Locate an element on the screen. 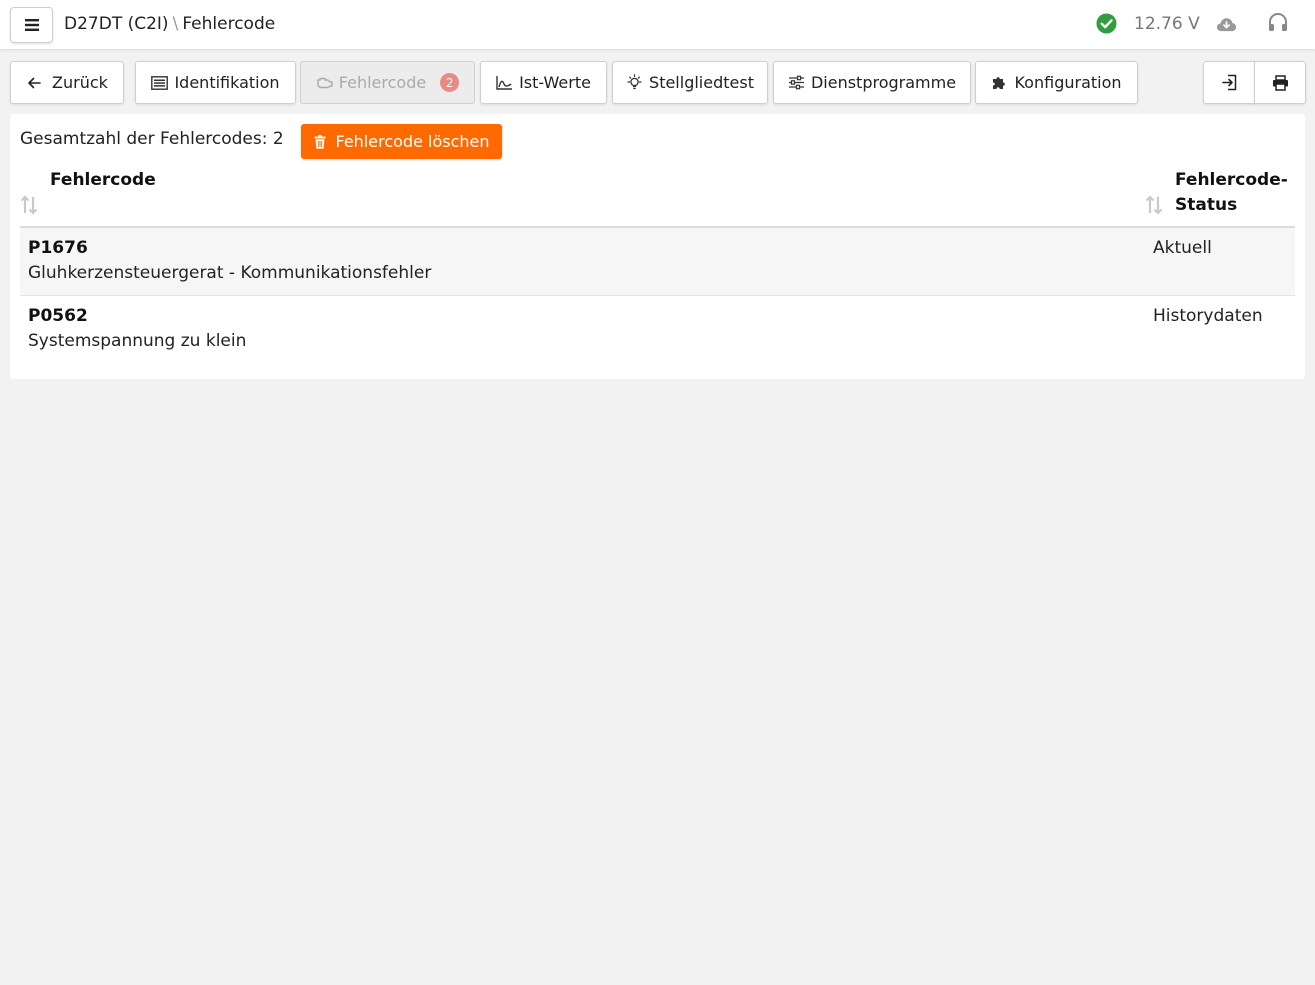 This screenshot has height=985, width=1315. list-icon is located at coordinates (160, 82).